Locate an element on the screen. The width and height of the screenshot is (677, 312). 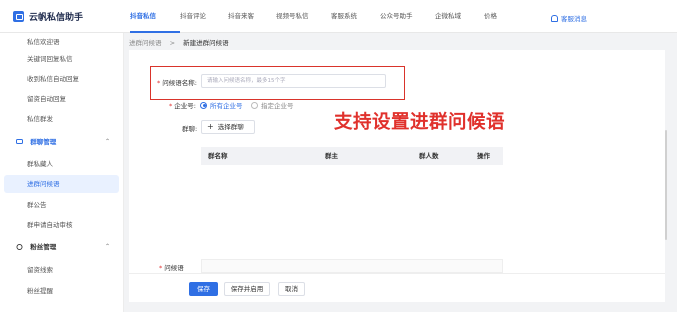
sidebar-group-fans-management: 粉丝管理 ⌃ is located at coordinates (60, 247).